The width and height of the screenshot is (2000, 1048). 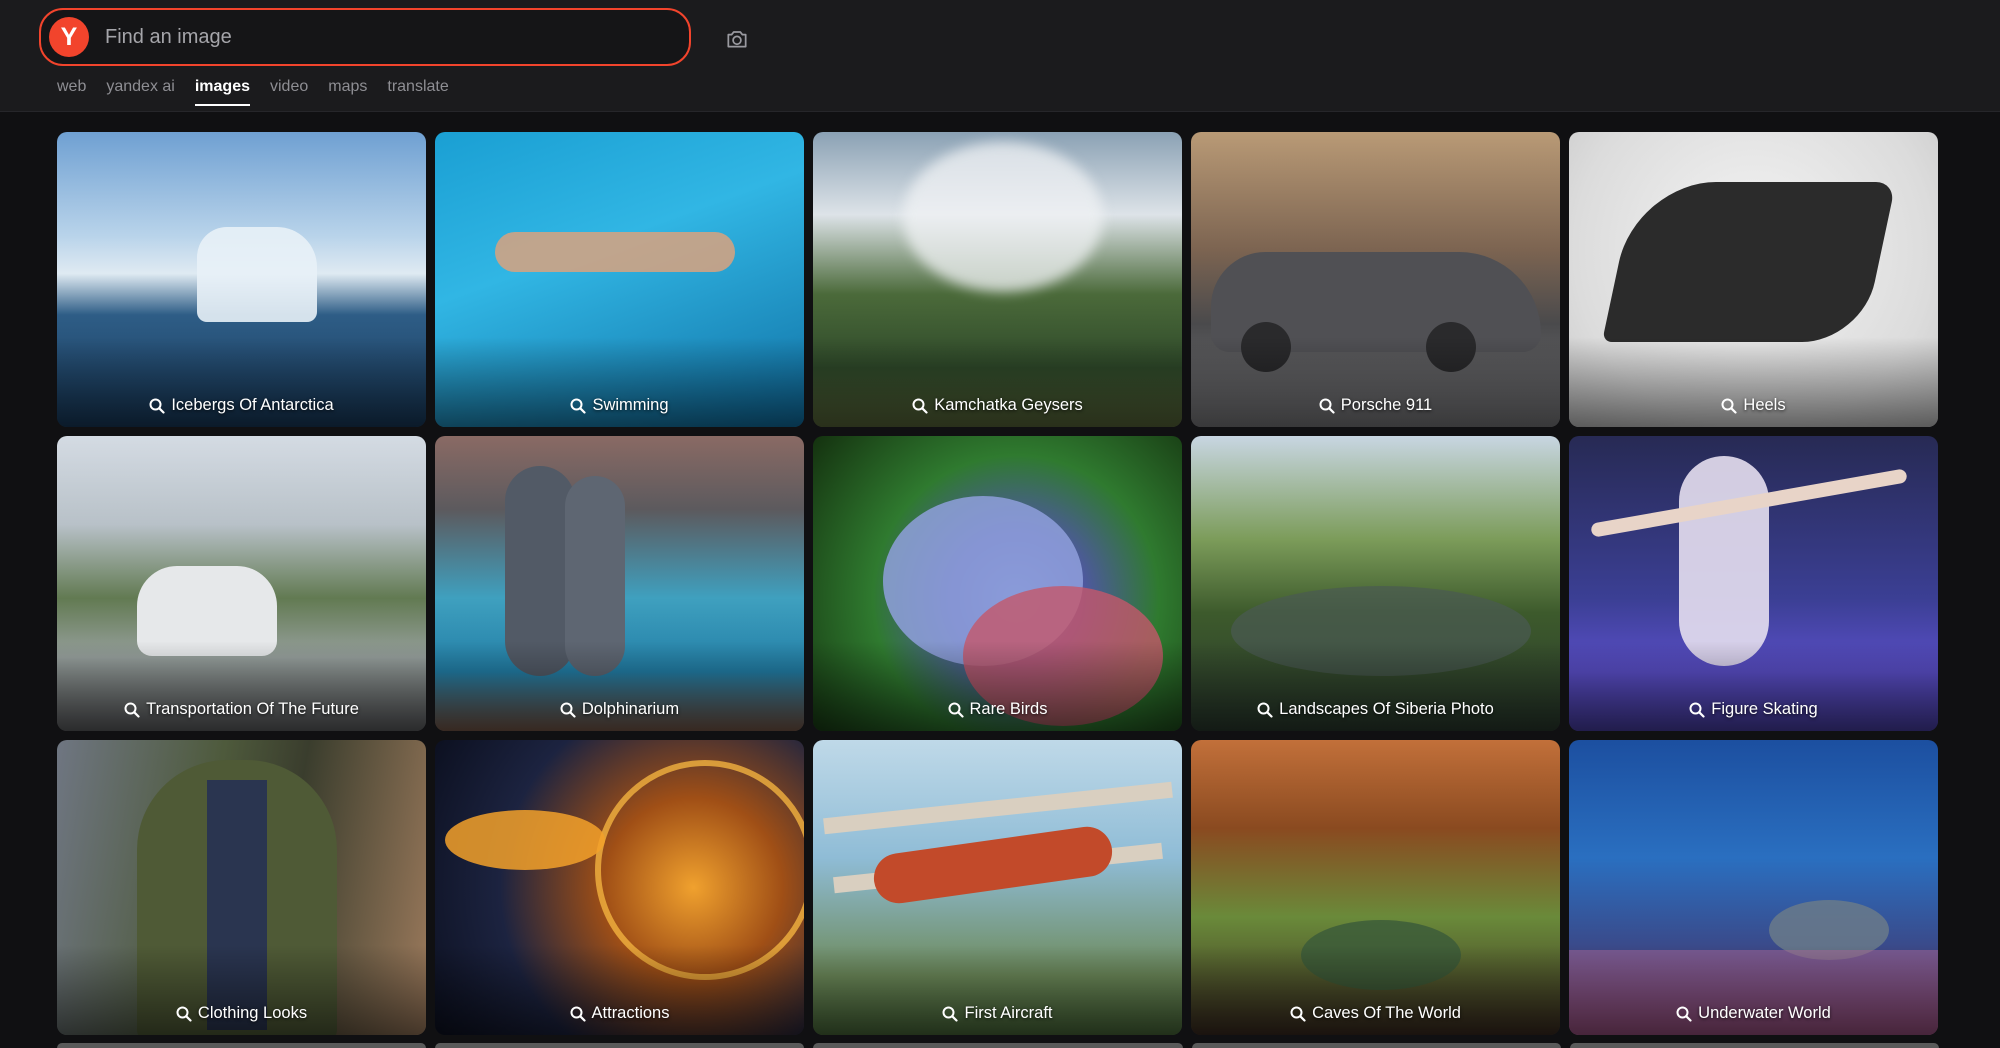 What do you see at coordinates (252, 1013) in the screenshot?
I see `tile-label: Clothing Looks` at bounding box center [252, 1013].